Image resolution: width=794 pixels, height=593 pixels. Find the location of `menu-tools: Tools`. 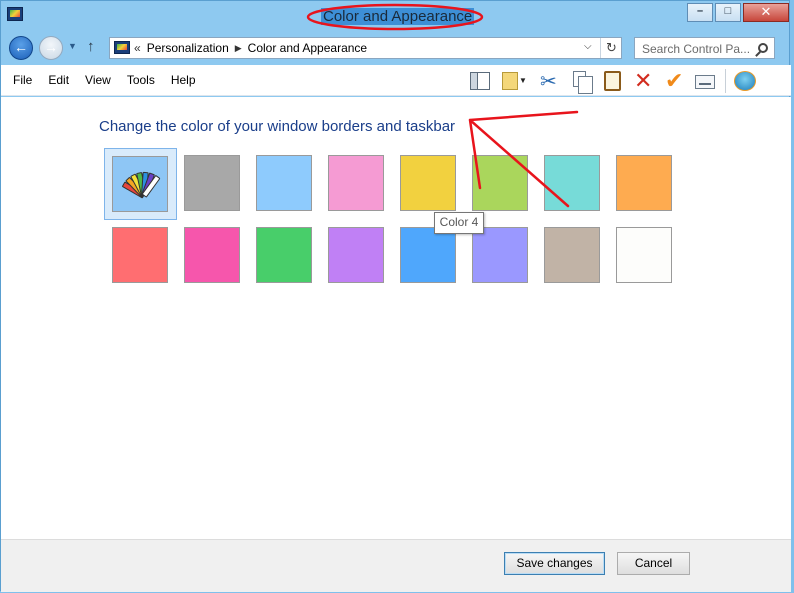

menu-tools: Tools is located at coordinates (141, 80).